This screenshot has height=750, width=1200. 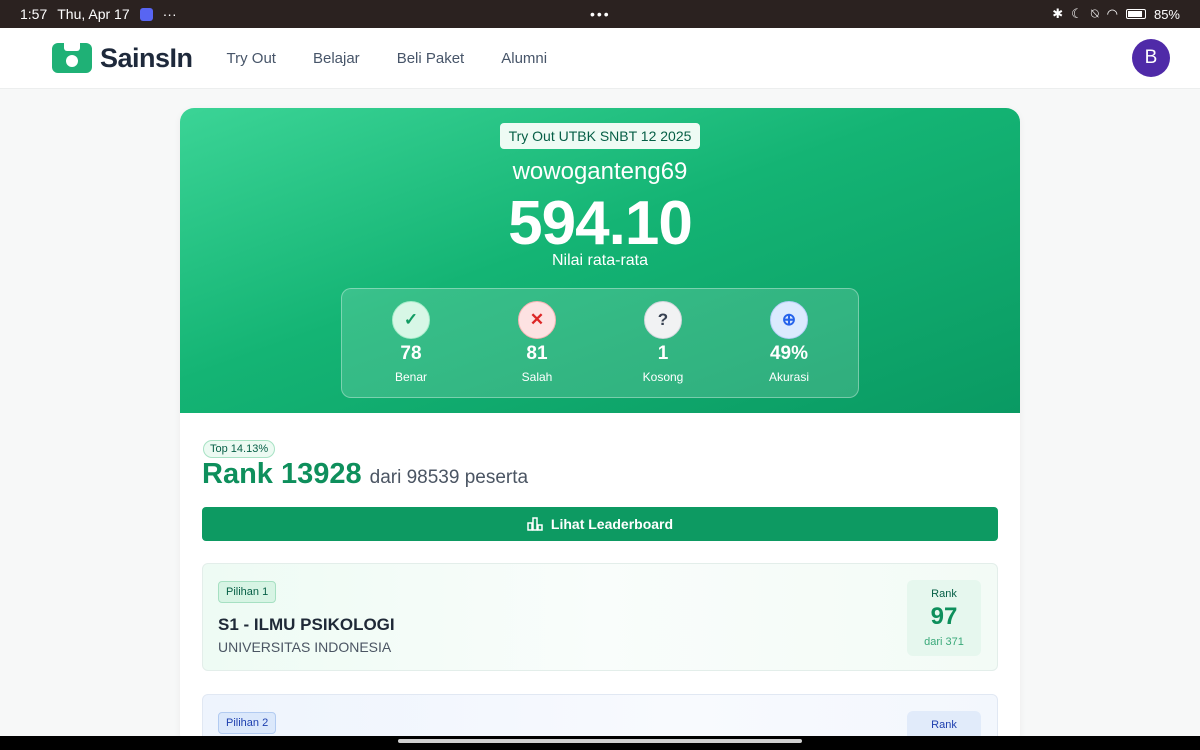 What do you see at coordinates (524, 58) in the screenshot?
I see `nav-link-alumni: Alumni` at bounding box center [524, 58].